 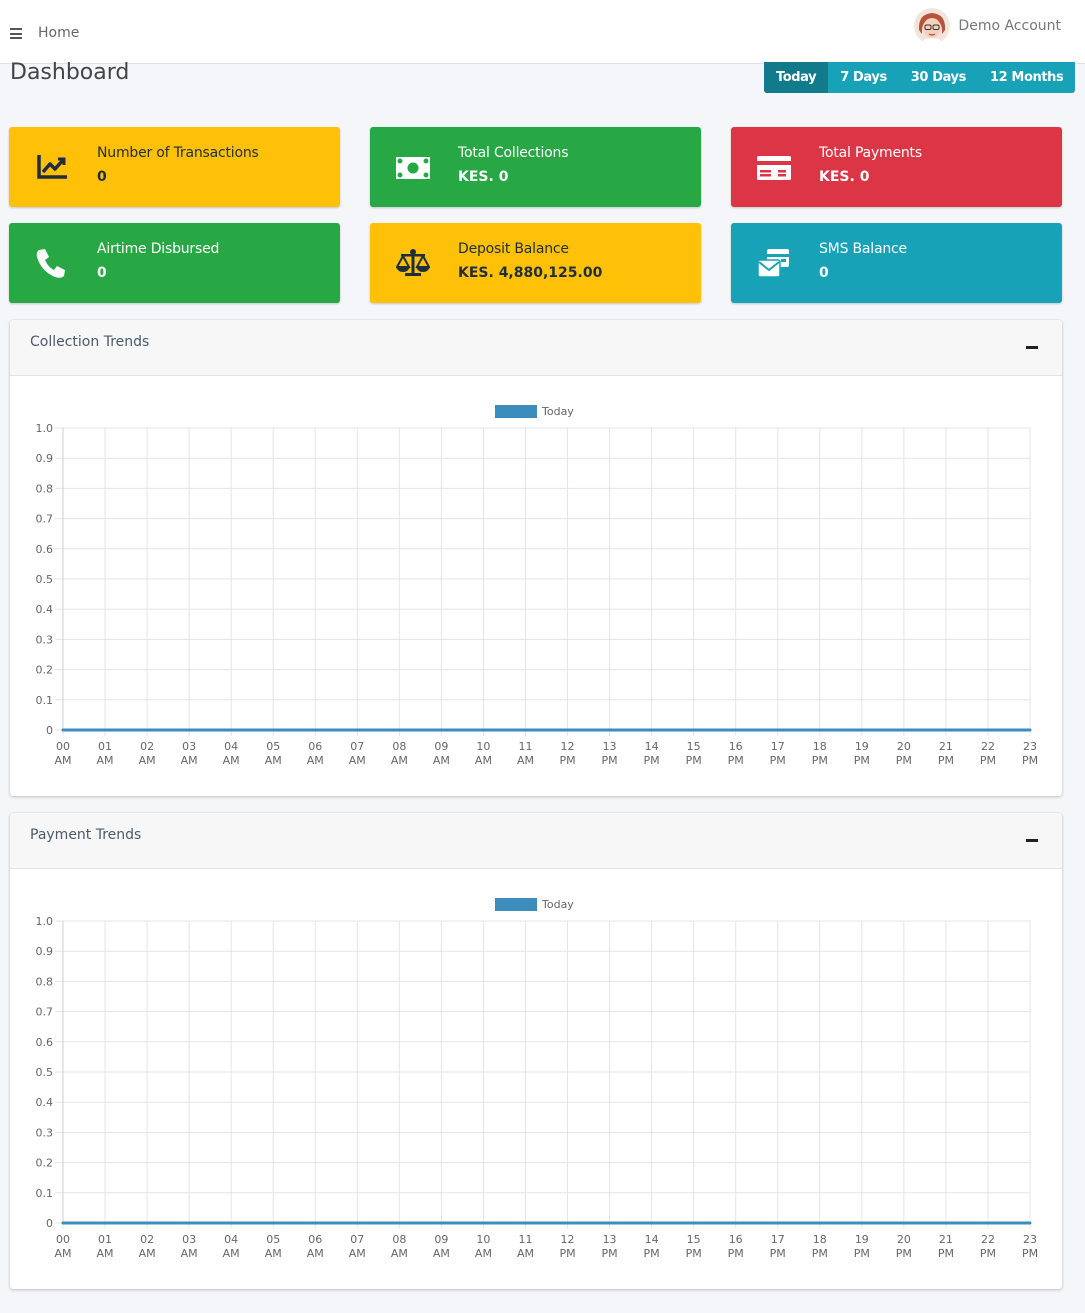 I want to click on x-tick-label: 02 AM, so click(x=147, y=1246).